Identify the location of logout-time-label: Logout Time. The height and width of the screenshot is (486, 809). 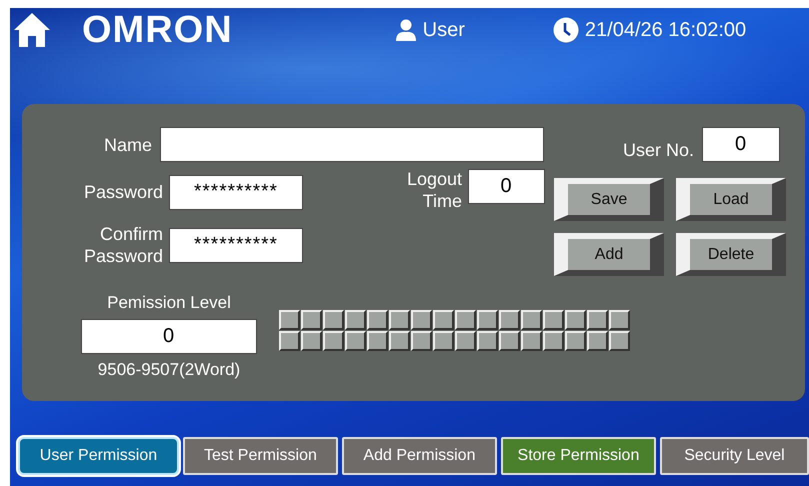
(434, 190).